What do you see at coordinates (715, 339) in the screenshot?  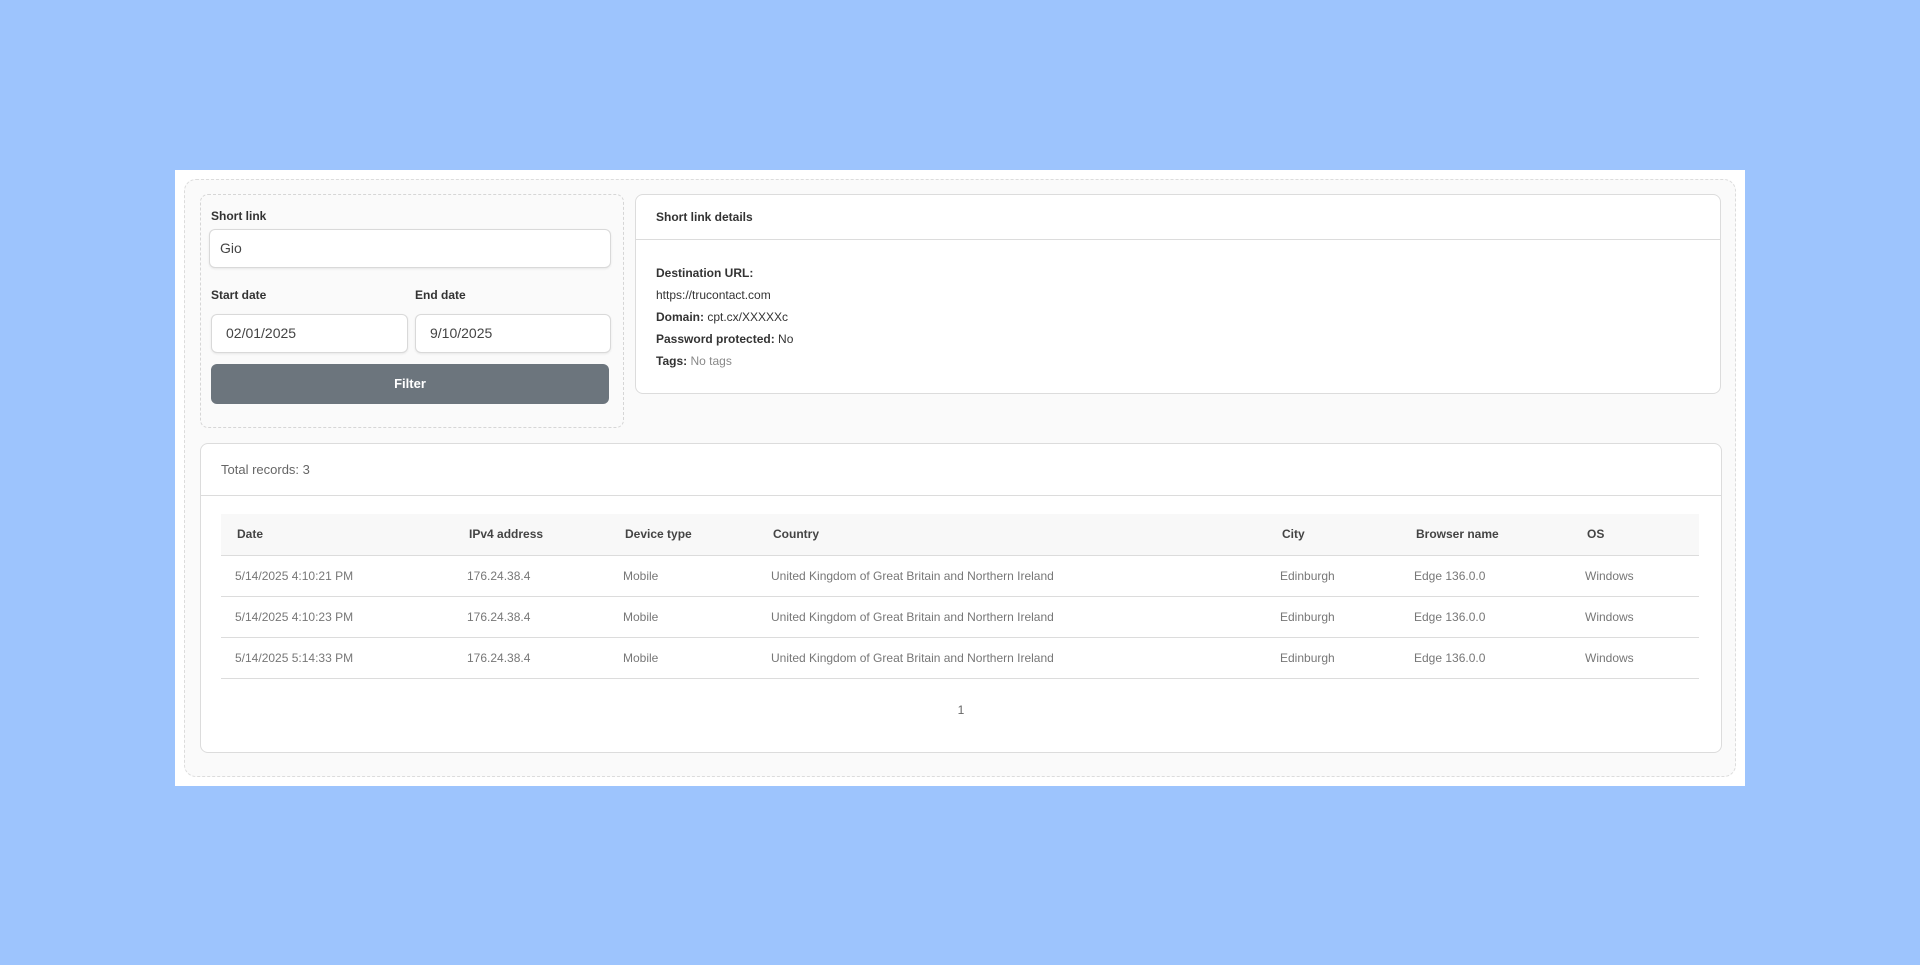 I see `password-label: Password protected:` at bounding box center [715, 339].